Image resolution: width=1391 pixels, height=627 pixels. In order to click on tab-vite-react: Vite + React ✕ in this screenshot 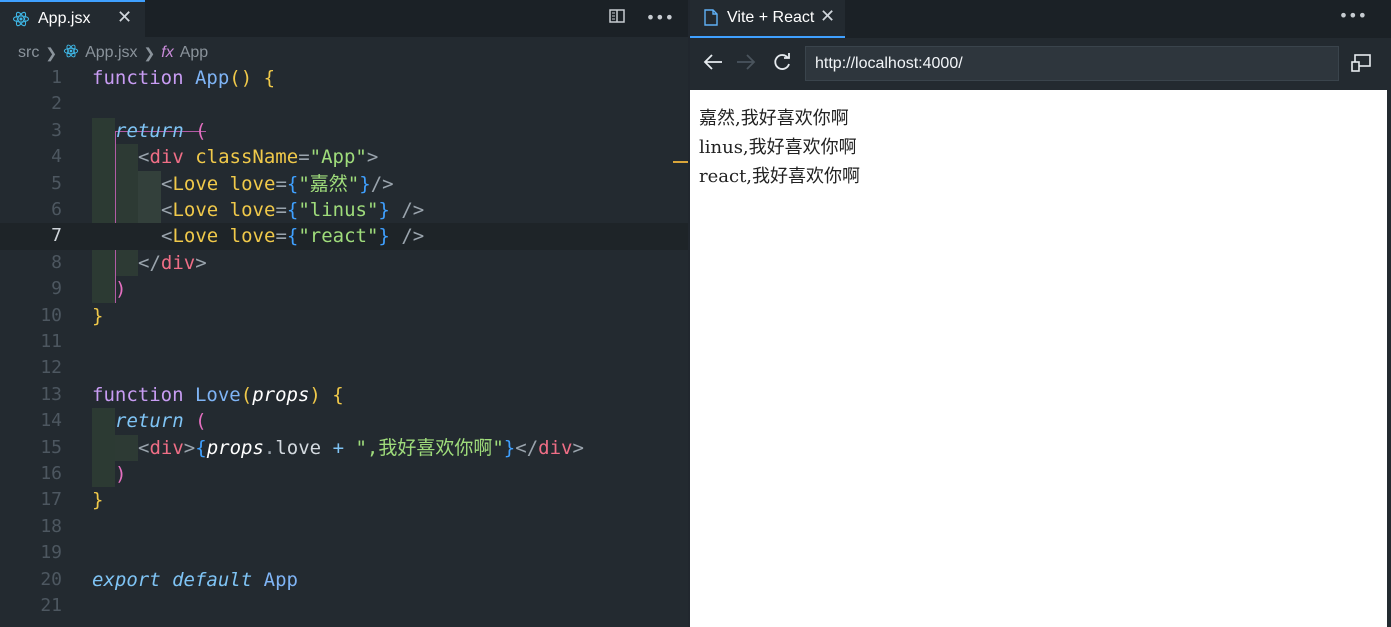, I will do `click(767, 19)`.